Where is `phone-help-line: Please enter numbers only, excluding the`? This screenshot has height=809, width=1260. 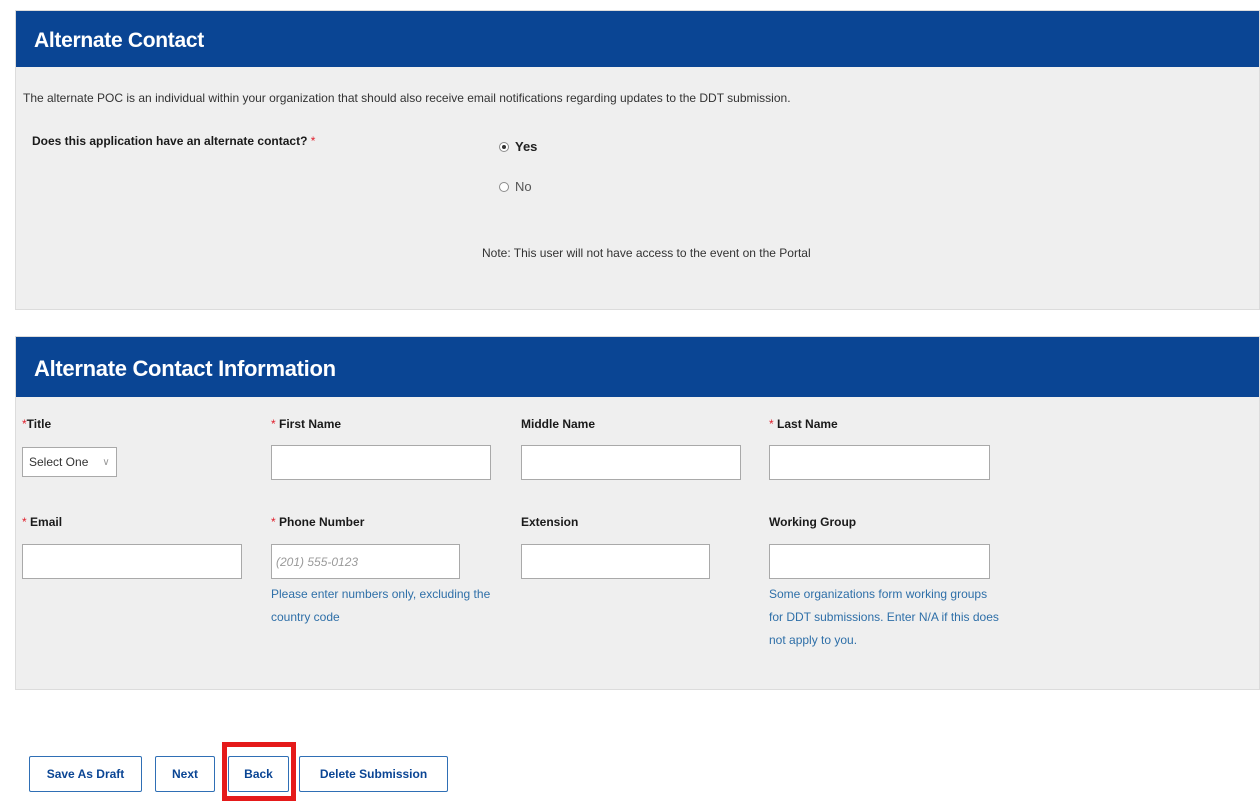
phone-help-line: Please enter numbers only, excluding the is located at coordinates (381, 594).